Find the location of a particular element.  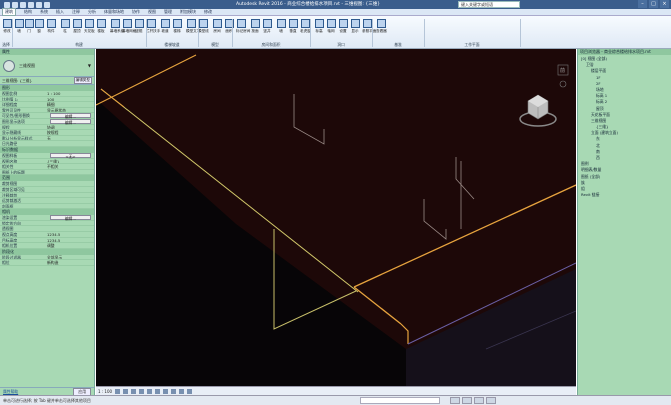

chevron-down-icon: ▼ is located at coordinates (89, 65).